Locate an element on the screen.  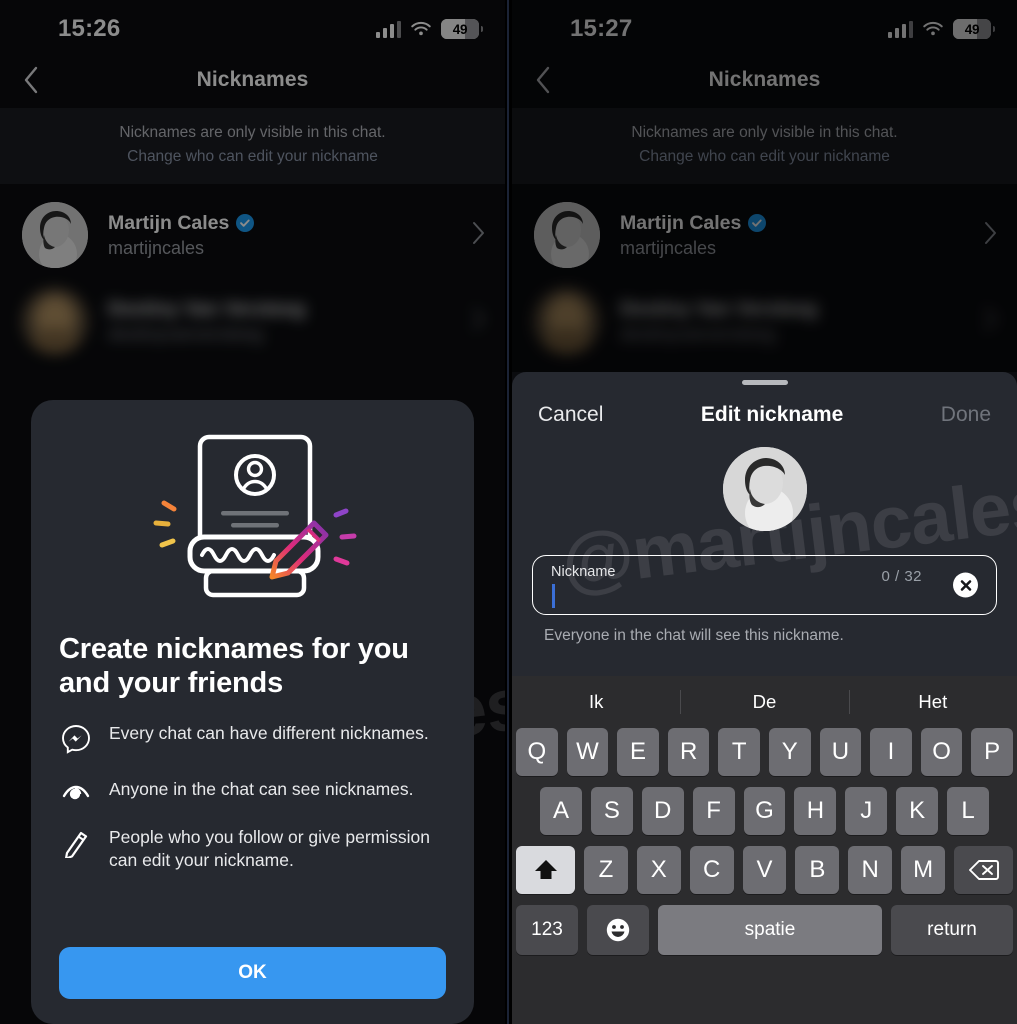
keyboard-suggestion-bar: Ik De Het is located at coordinates (764, 702).